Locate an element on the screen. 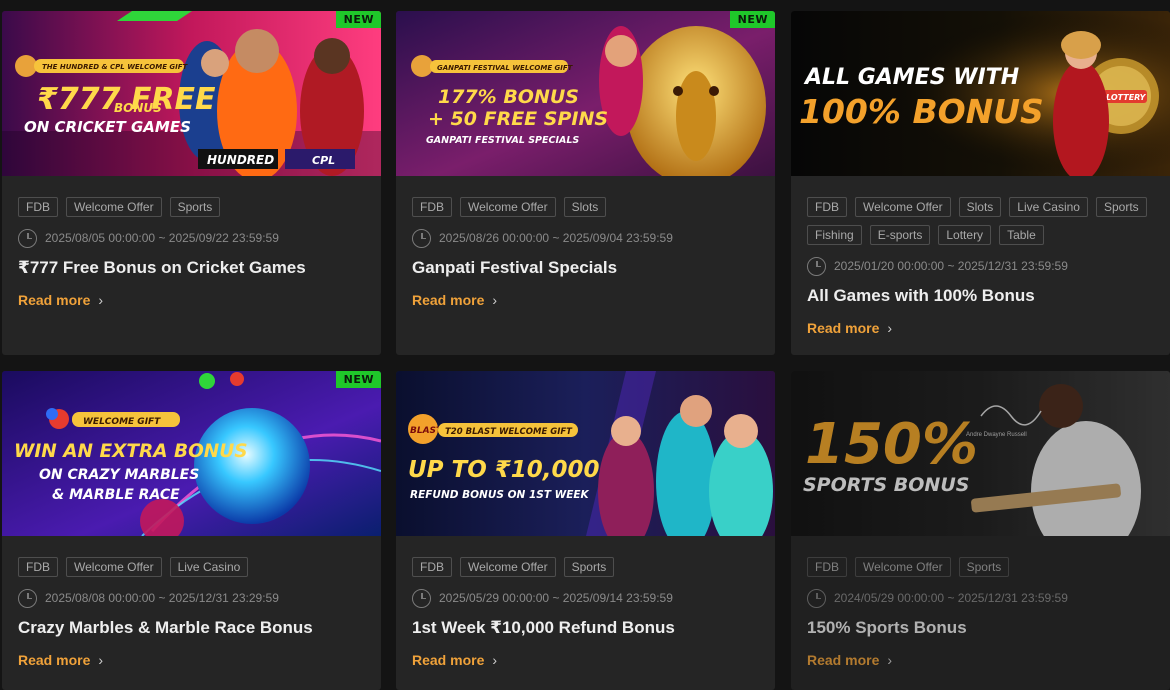 The image size is (1170, 690). tag-list: FDB Welcome Offer Live Casino is located at coordinates (193, 567).